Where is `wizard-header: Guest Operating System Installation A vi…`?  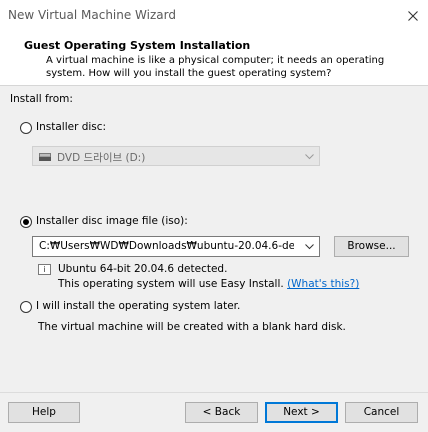 wizard-header: Guest Operating System Installation A vi… is located at coordinates (214, 59).